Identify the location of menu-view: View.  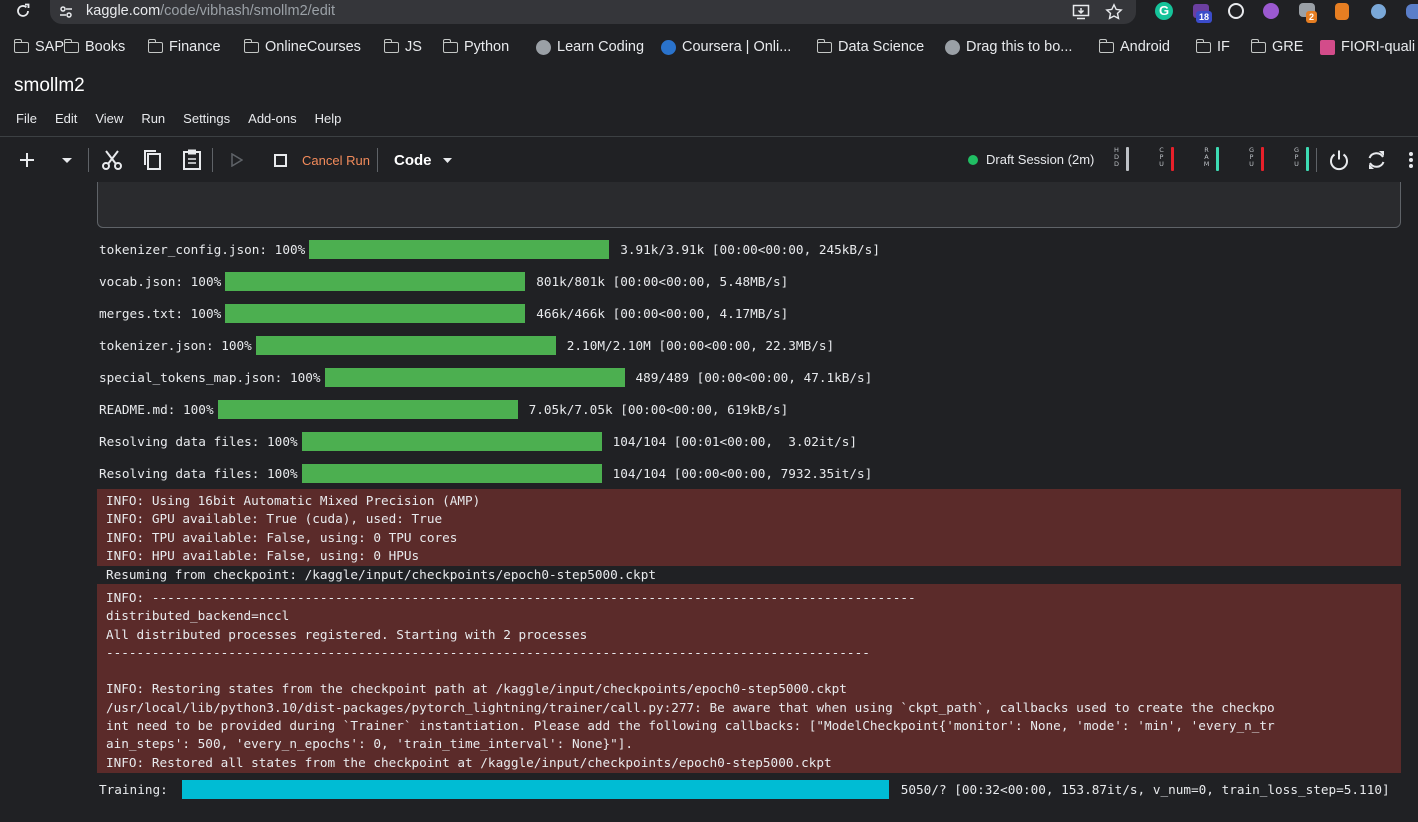
(109, 118).